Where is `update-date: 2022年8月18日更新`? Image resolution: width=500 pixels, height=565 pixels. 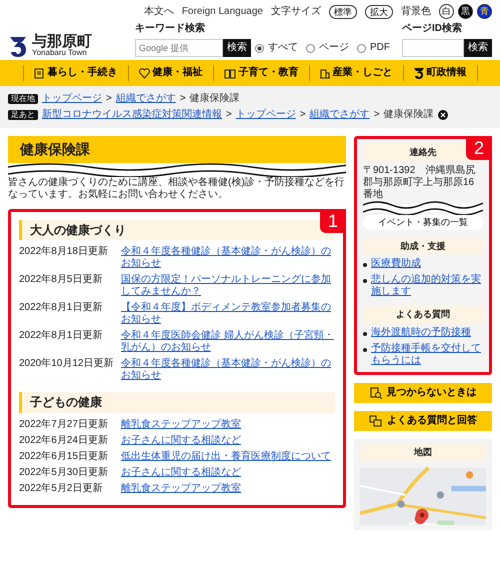
update-date: 2022年8月18日更新 is located at coordinates (64, 253).